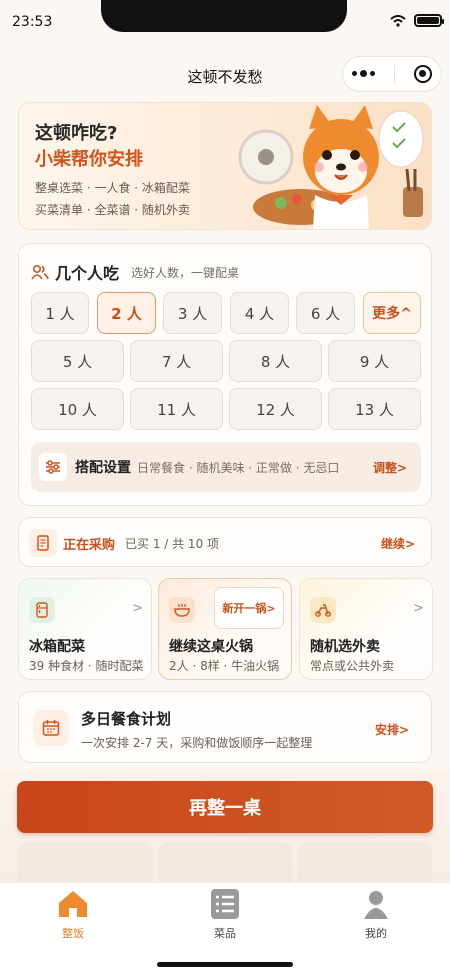  Describe the element at coordinates (364, 73) in the screenshot. I see `more-icon` at that location.